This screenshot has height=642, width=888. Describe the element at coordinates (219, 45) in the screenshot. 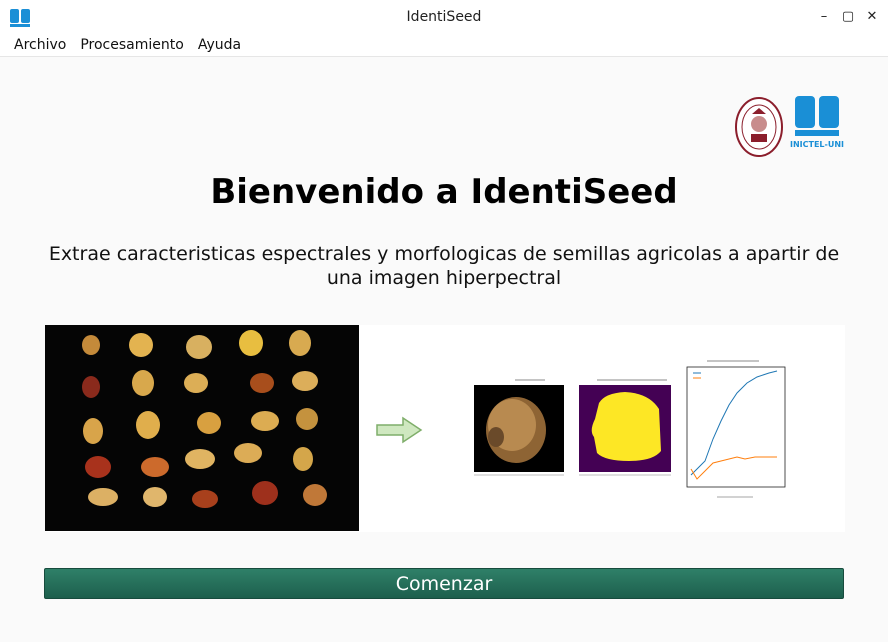

I see `menu-ayuda: Ayuda` at that location.